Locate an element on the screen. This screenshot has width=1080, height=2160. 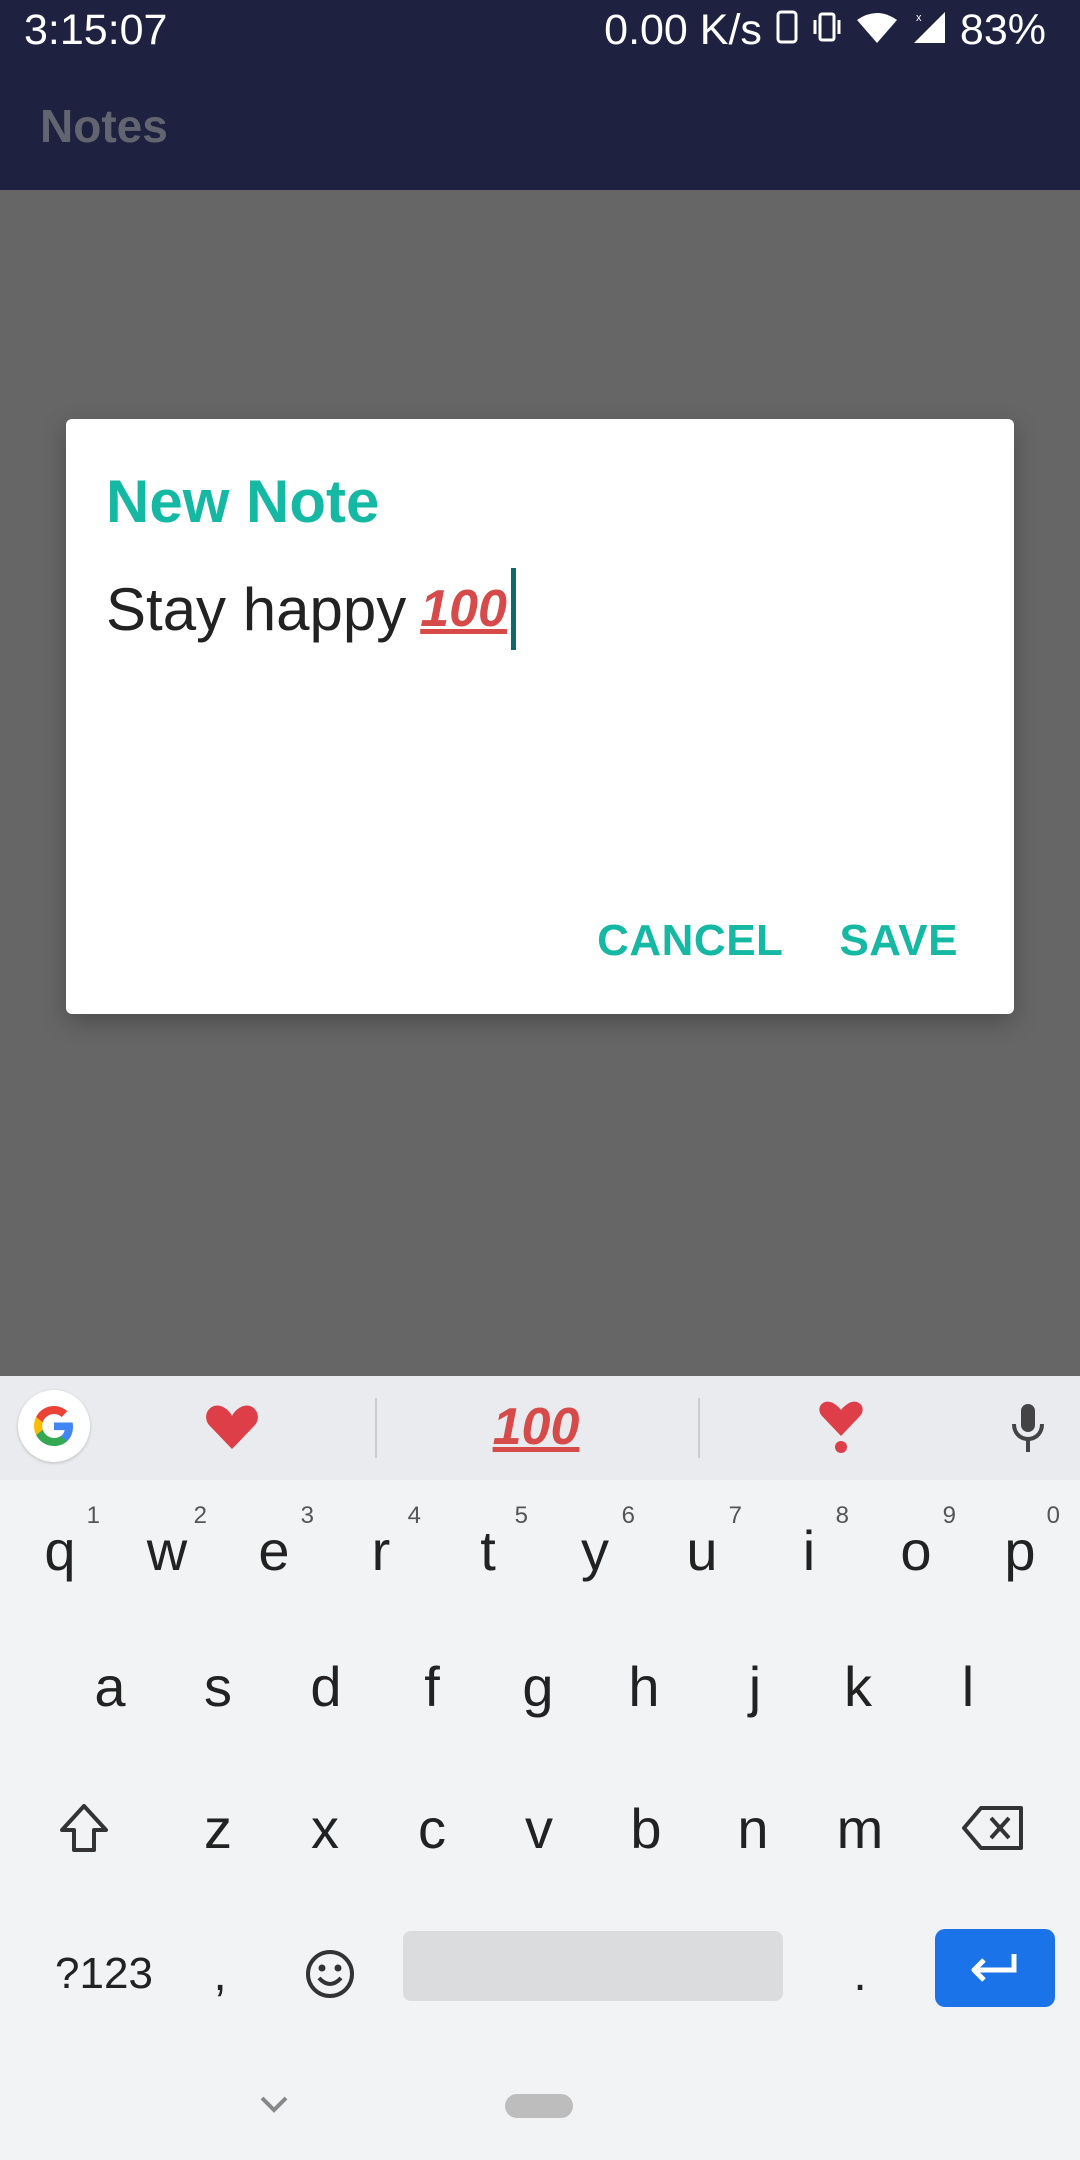
key-n: n is located at coordinates (753, 1828).